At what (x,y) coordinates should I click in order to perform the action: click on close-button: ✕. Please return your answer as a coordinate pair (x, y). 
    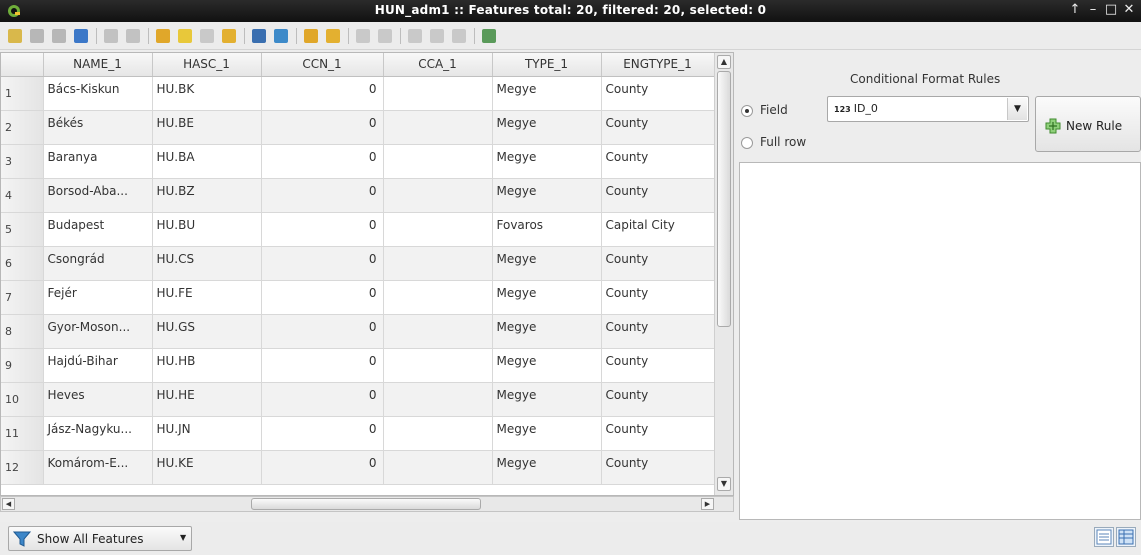
    Looking at the image, I should click on (1129, 9).